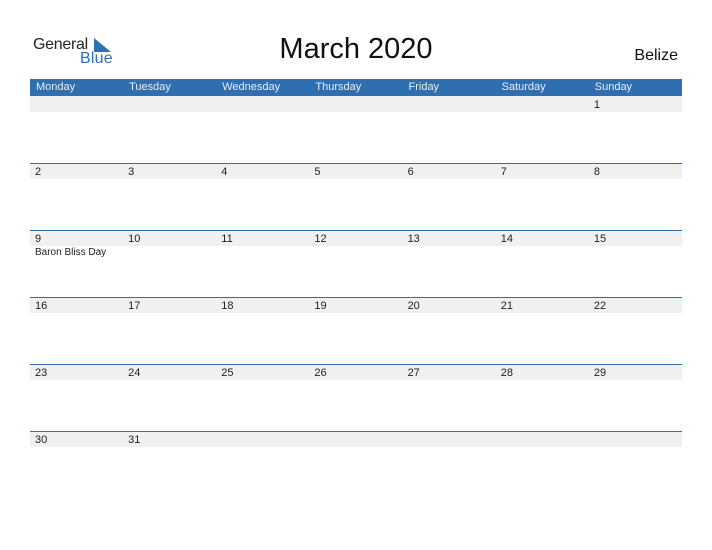 The height and width of the screenshot is (550, 712). Describe the element at coordinates (262, 263) in the screenshot. I see `day-cell: 11` at that location.